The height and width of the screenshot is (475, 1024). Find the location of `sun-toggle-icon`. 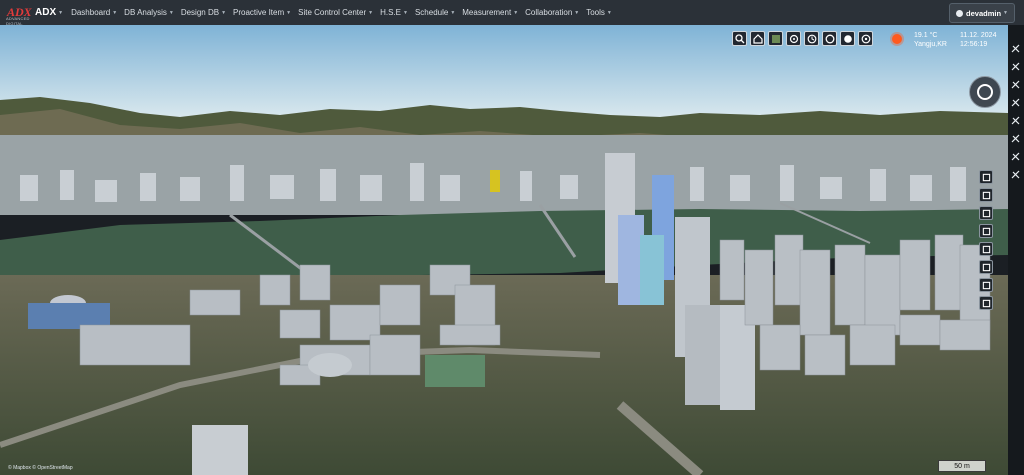

sun-toggle-icon is located at coordinates (847, 38).